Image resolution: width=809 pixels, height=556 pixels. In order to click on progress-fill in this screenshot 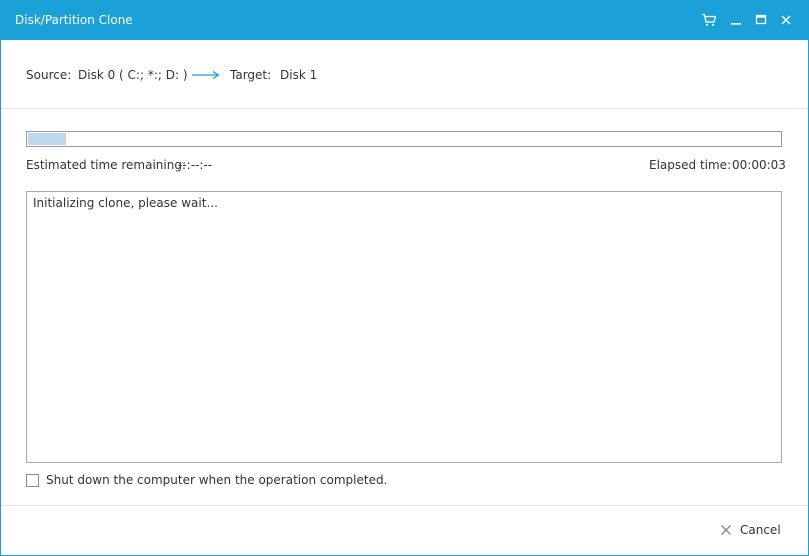, I will do `click(47, 139)`.